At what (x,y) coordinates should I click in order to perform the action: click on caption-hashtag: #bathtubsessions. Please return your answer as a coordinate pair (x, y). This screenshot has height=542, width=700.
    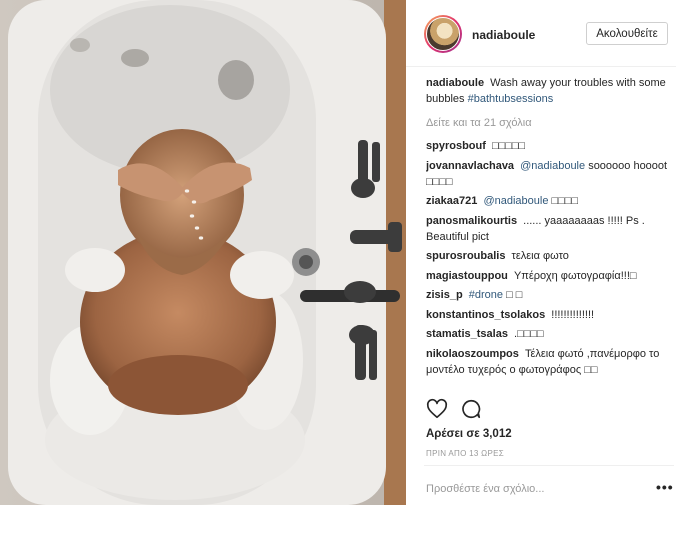
    Looking at the image, I should click on (511, 99).